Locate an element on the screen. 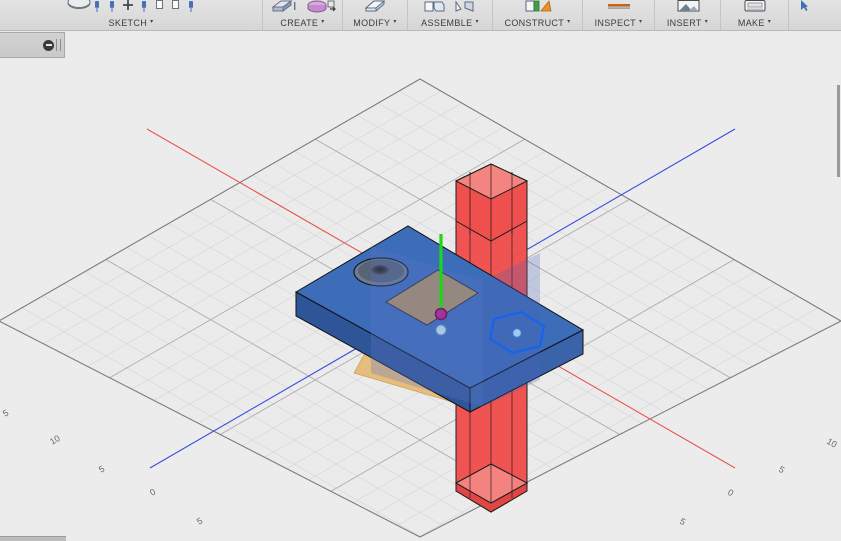 This screenshot has height=541, width=841. joint-icon is located at coordinates (466, 7).